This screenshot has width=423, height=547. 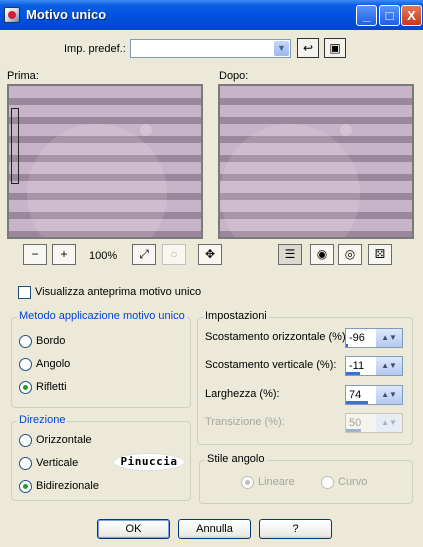 I want to click on horizontal-offset-value: -96, so click(x=357, y=338).